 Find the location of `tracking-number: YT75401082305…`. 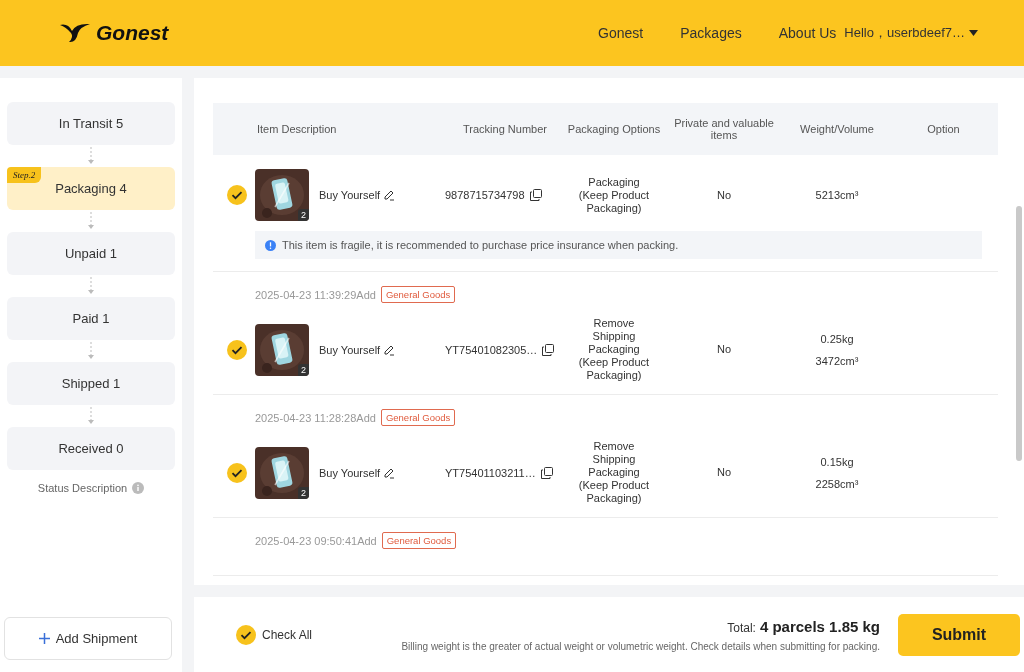

tracking-number: YT75401082305… is located at coordinates (491, 349).